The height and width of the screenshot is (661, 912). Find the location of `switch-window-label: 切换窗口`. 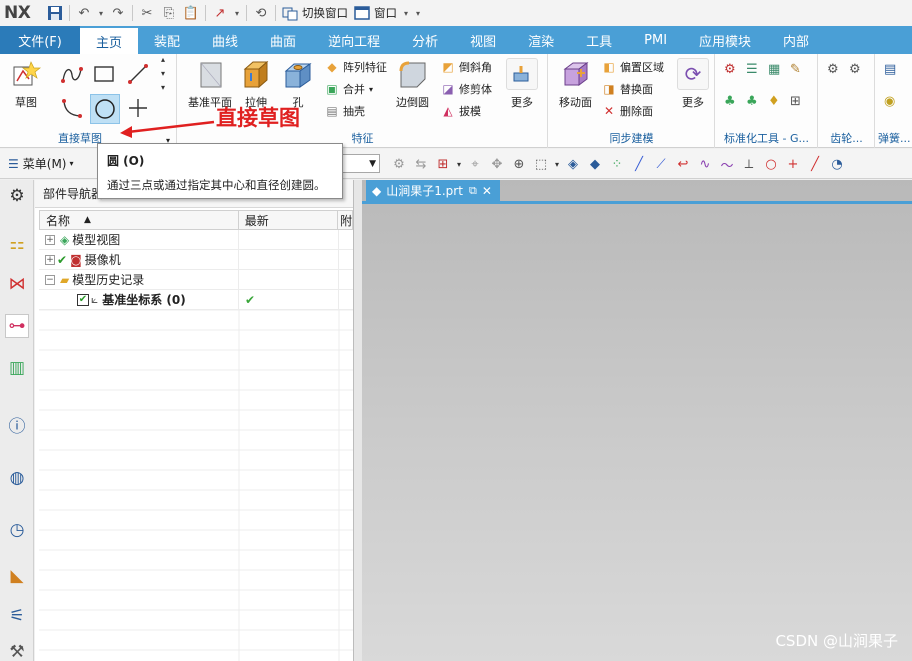

switch-window-label: 切换窗口 is located at coordinates (325, 13).